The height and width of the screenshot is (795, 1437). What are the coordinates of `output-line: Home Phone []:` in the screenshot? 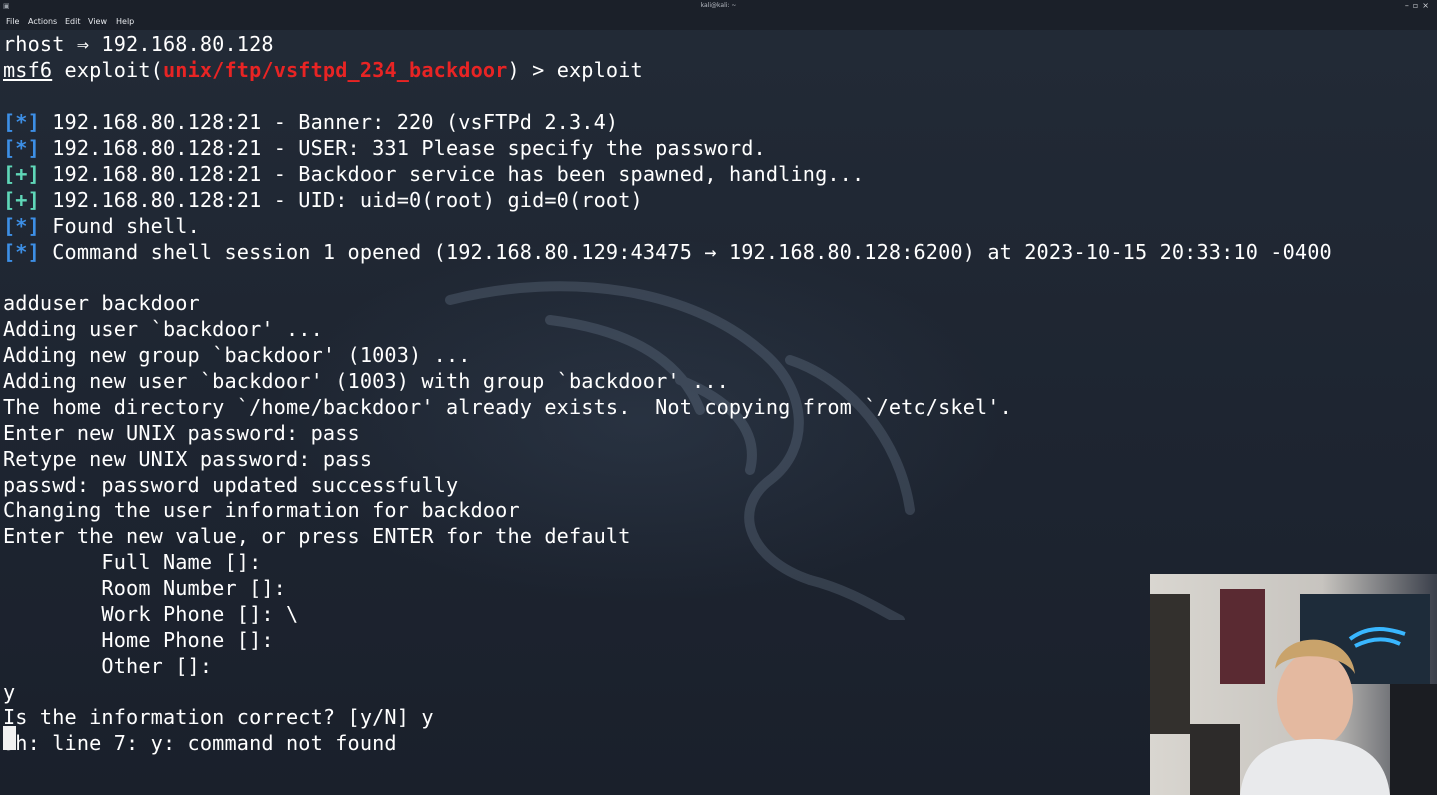 It's located at (138, 640).